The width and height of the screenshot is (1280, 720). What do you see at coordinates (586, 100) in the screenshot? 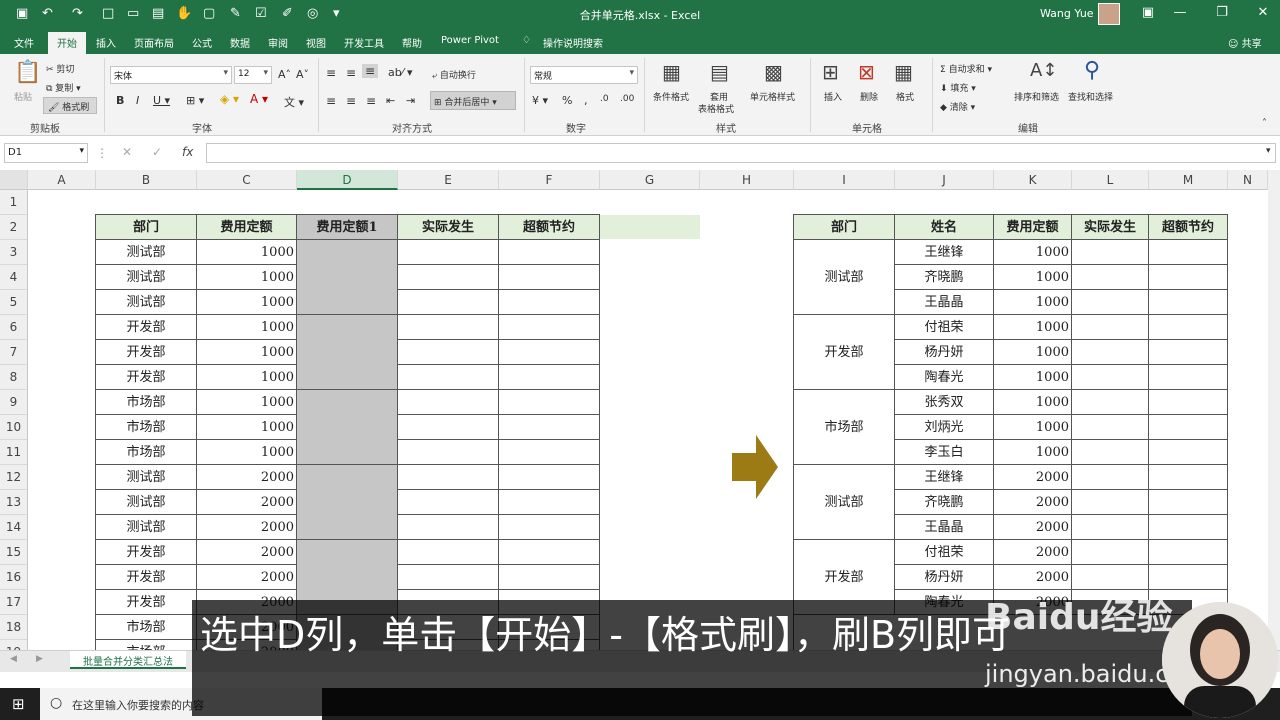
I see `comma-icon: ,` at bounding box center [586, 100].